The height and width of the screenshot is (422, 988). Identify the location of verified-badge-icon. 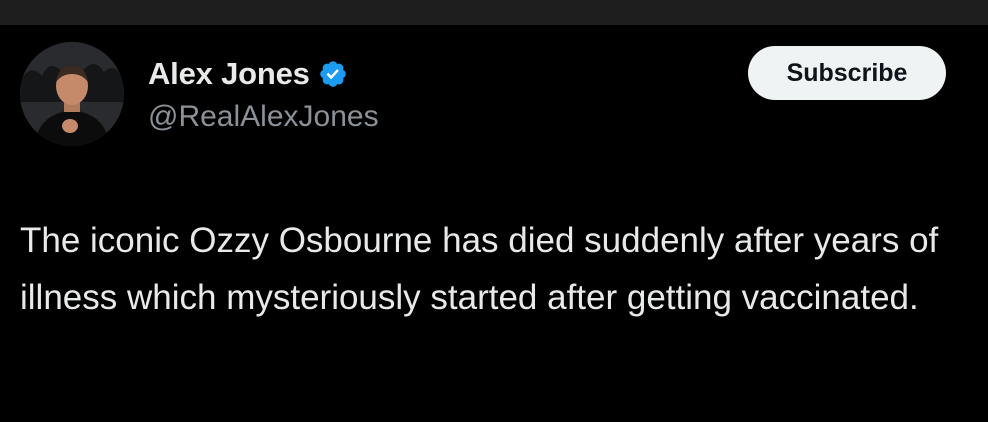
(333, 74).